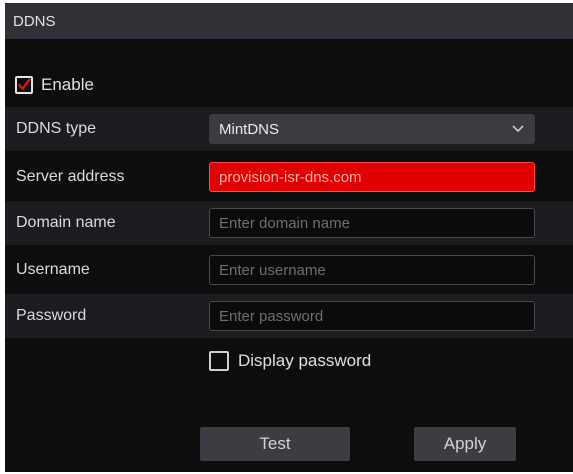 This screenshot has height=474, width=573. What do you see at coordinates (289, 21) in the screenshot?
I see `panel-header: DDNS` at bounding box center [289, 21].